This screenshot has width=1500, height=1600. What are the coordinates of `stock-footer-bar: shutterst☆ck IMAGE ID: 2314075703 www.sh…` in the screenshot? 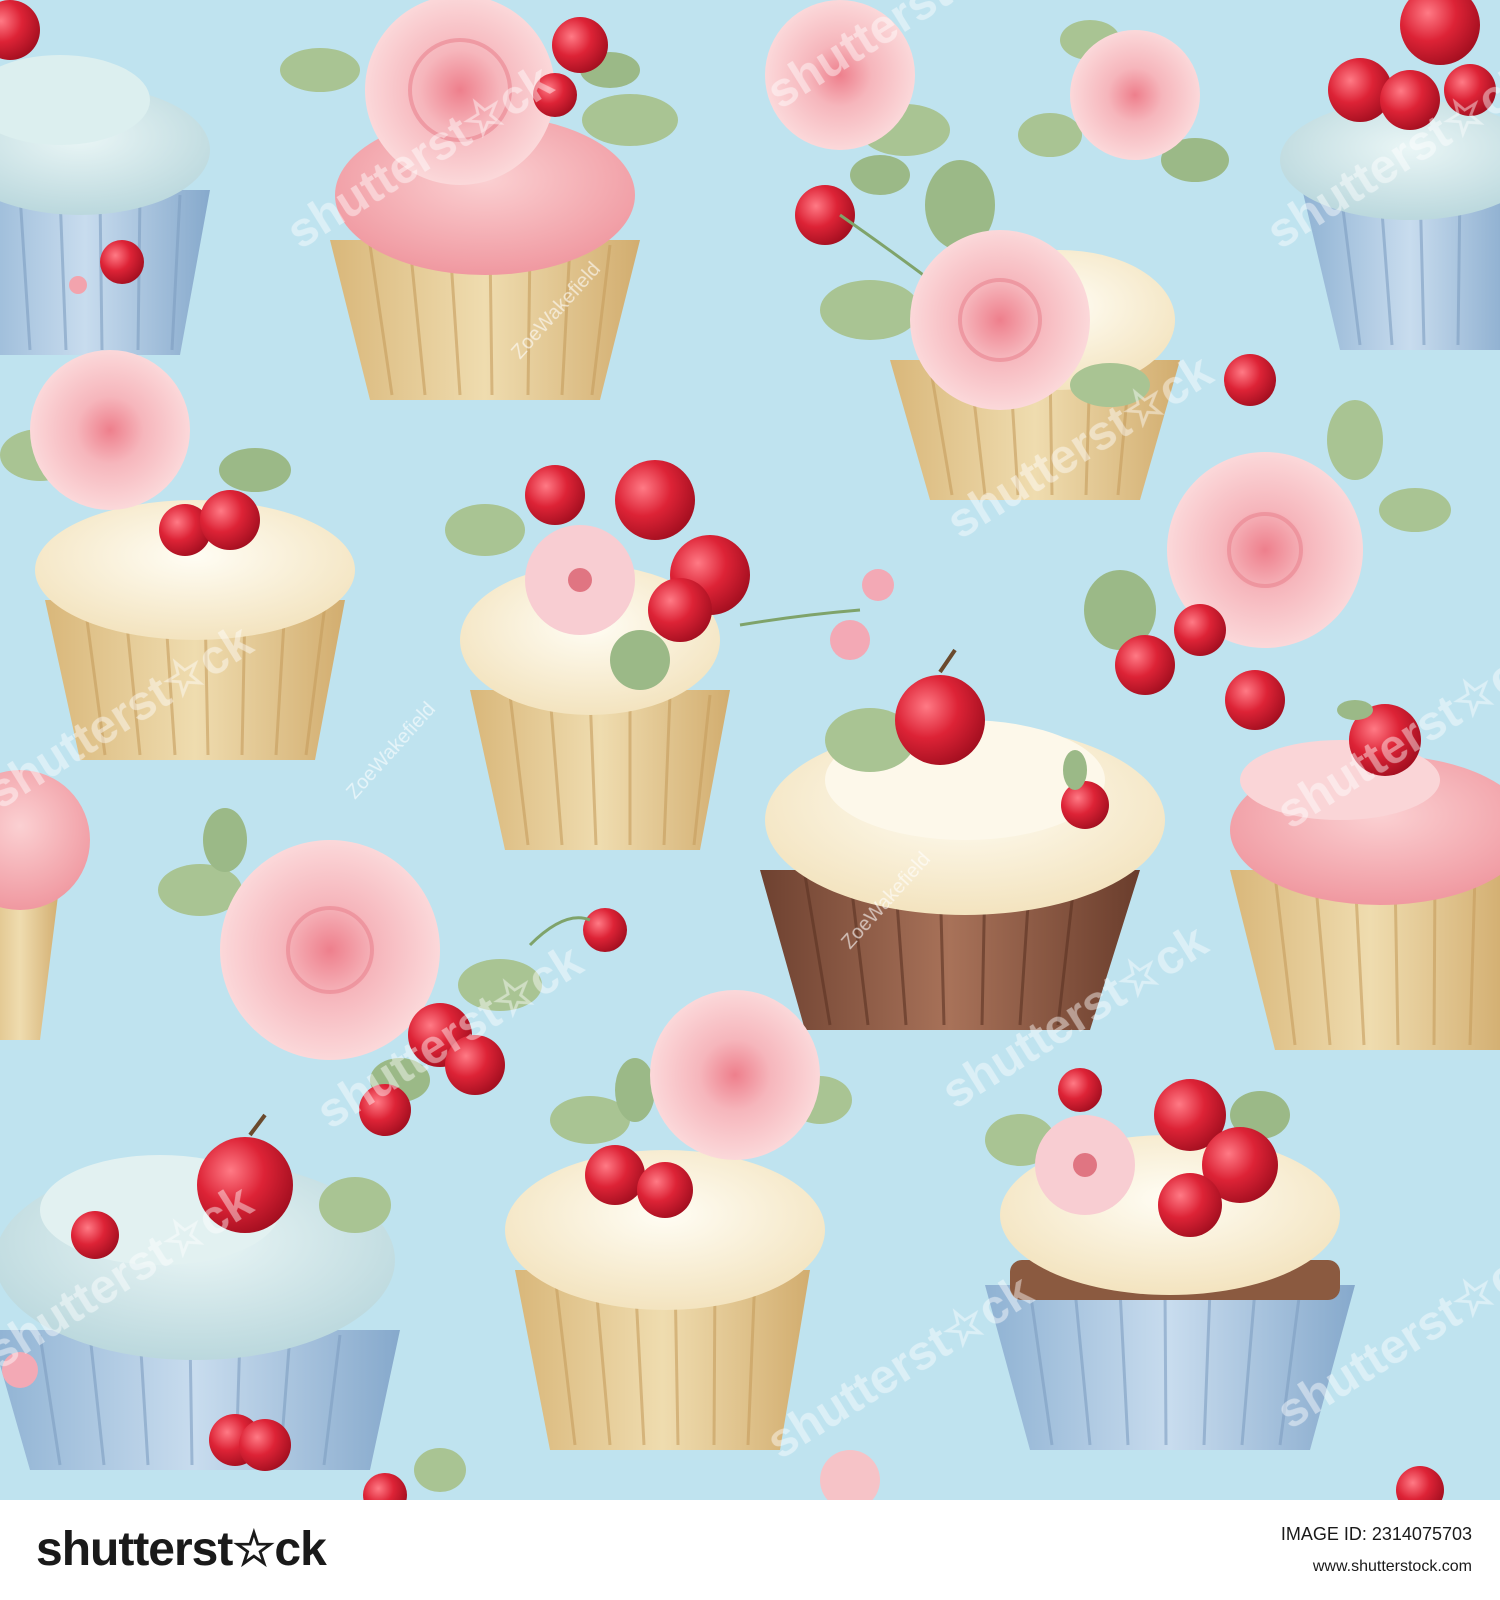 It's located at (750, 1550).